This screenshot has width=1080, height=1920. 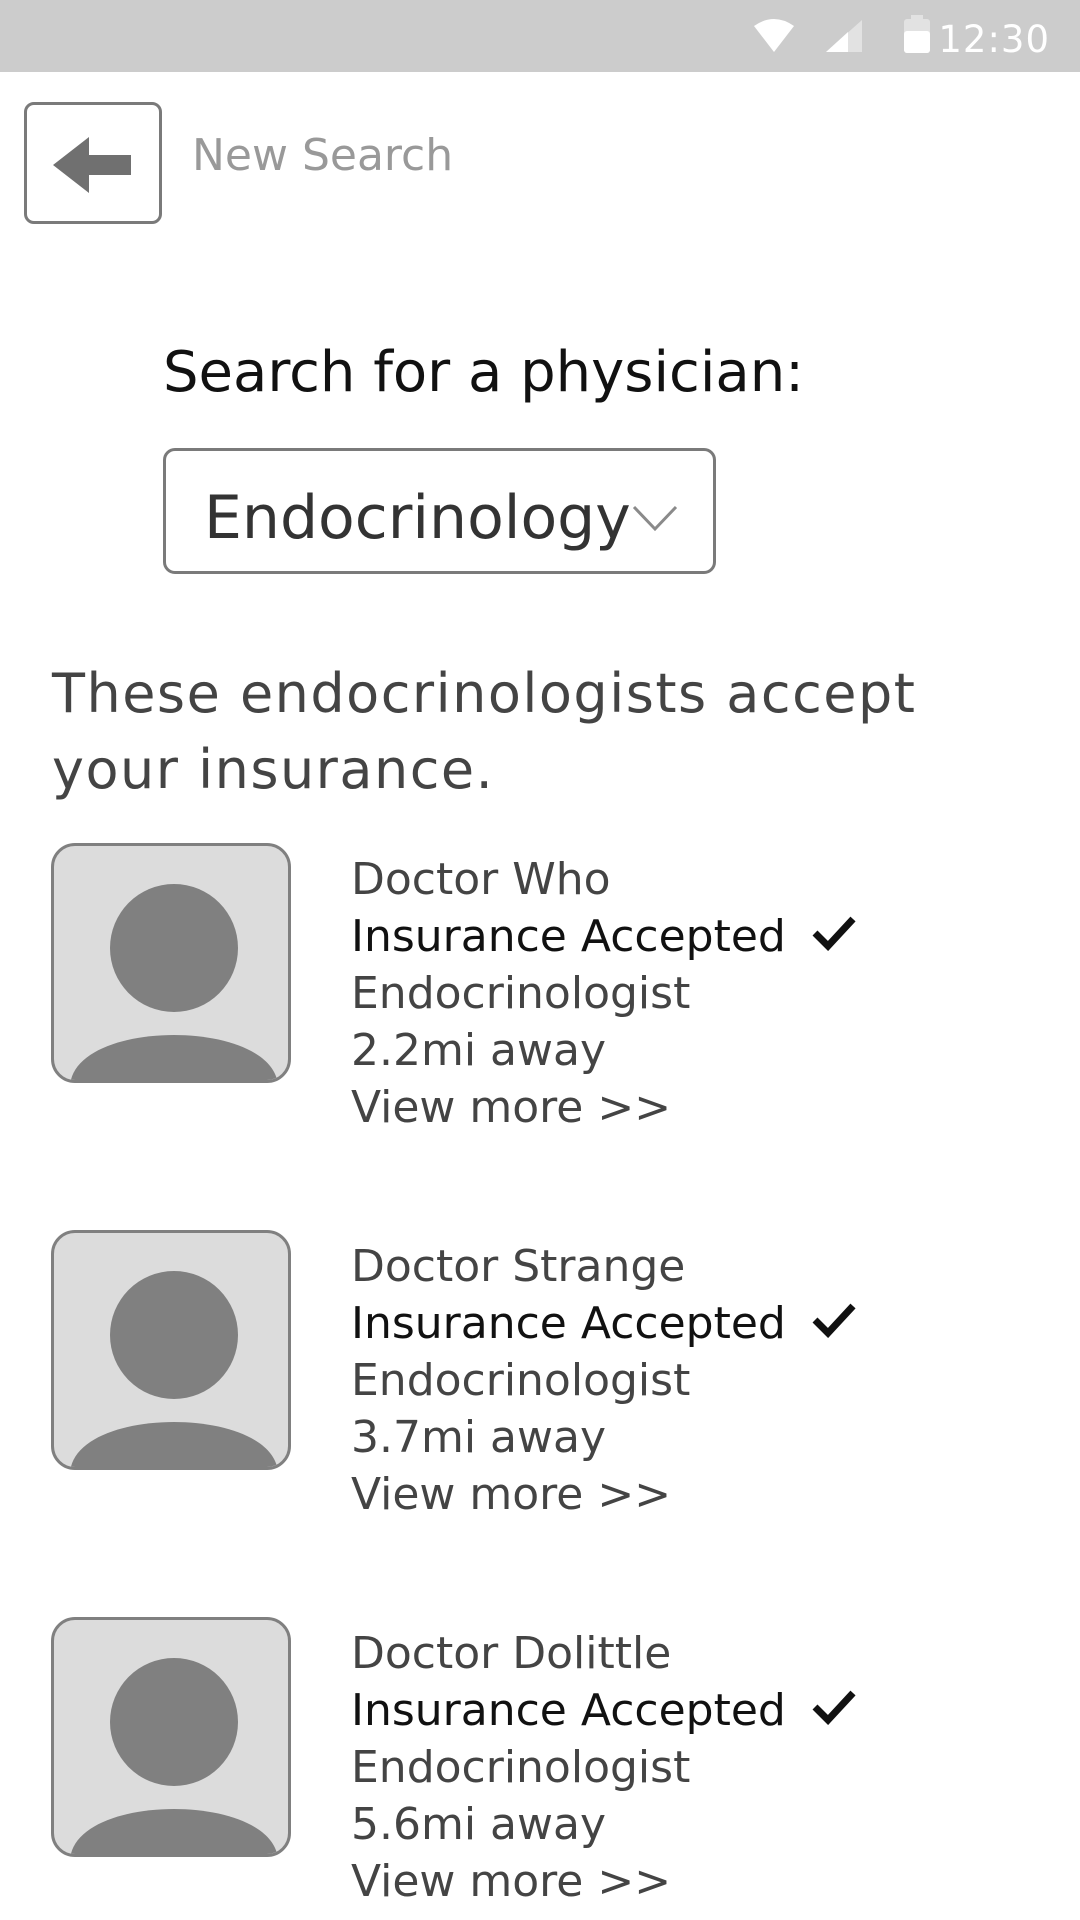 I want to click on doctor-distance: 3.7mi away, so click(x=478, y=1437).